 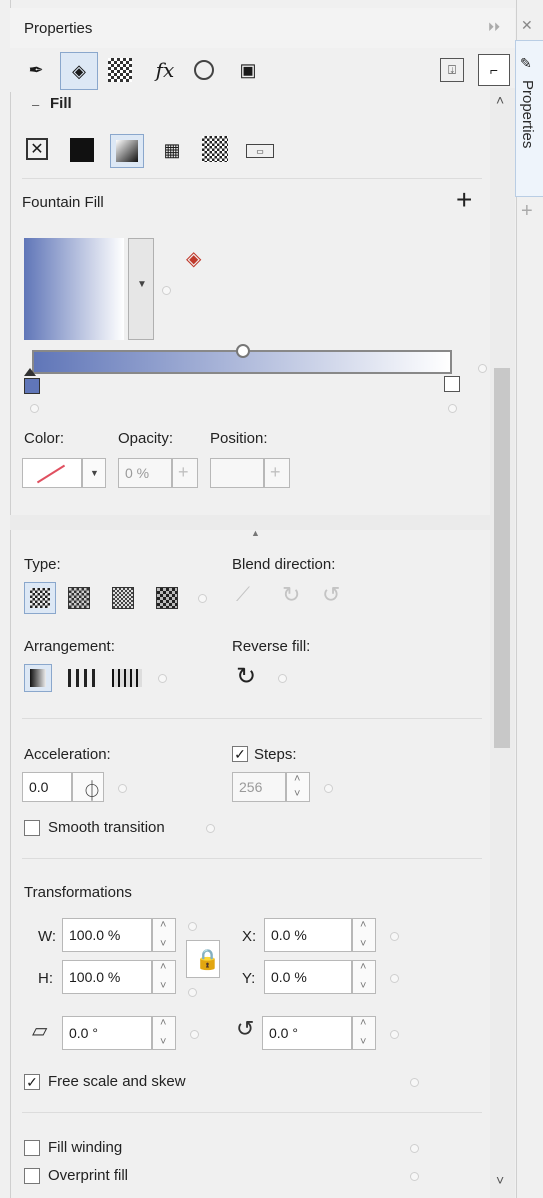 I want to click on midpoint-handle, so click(x=243, y=351).